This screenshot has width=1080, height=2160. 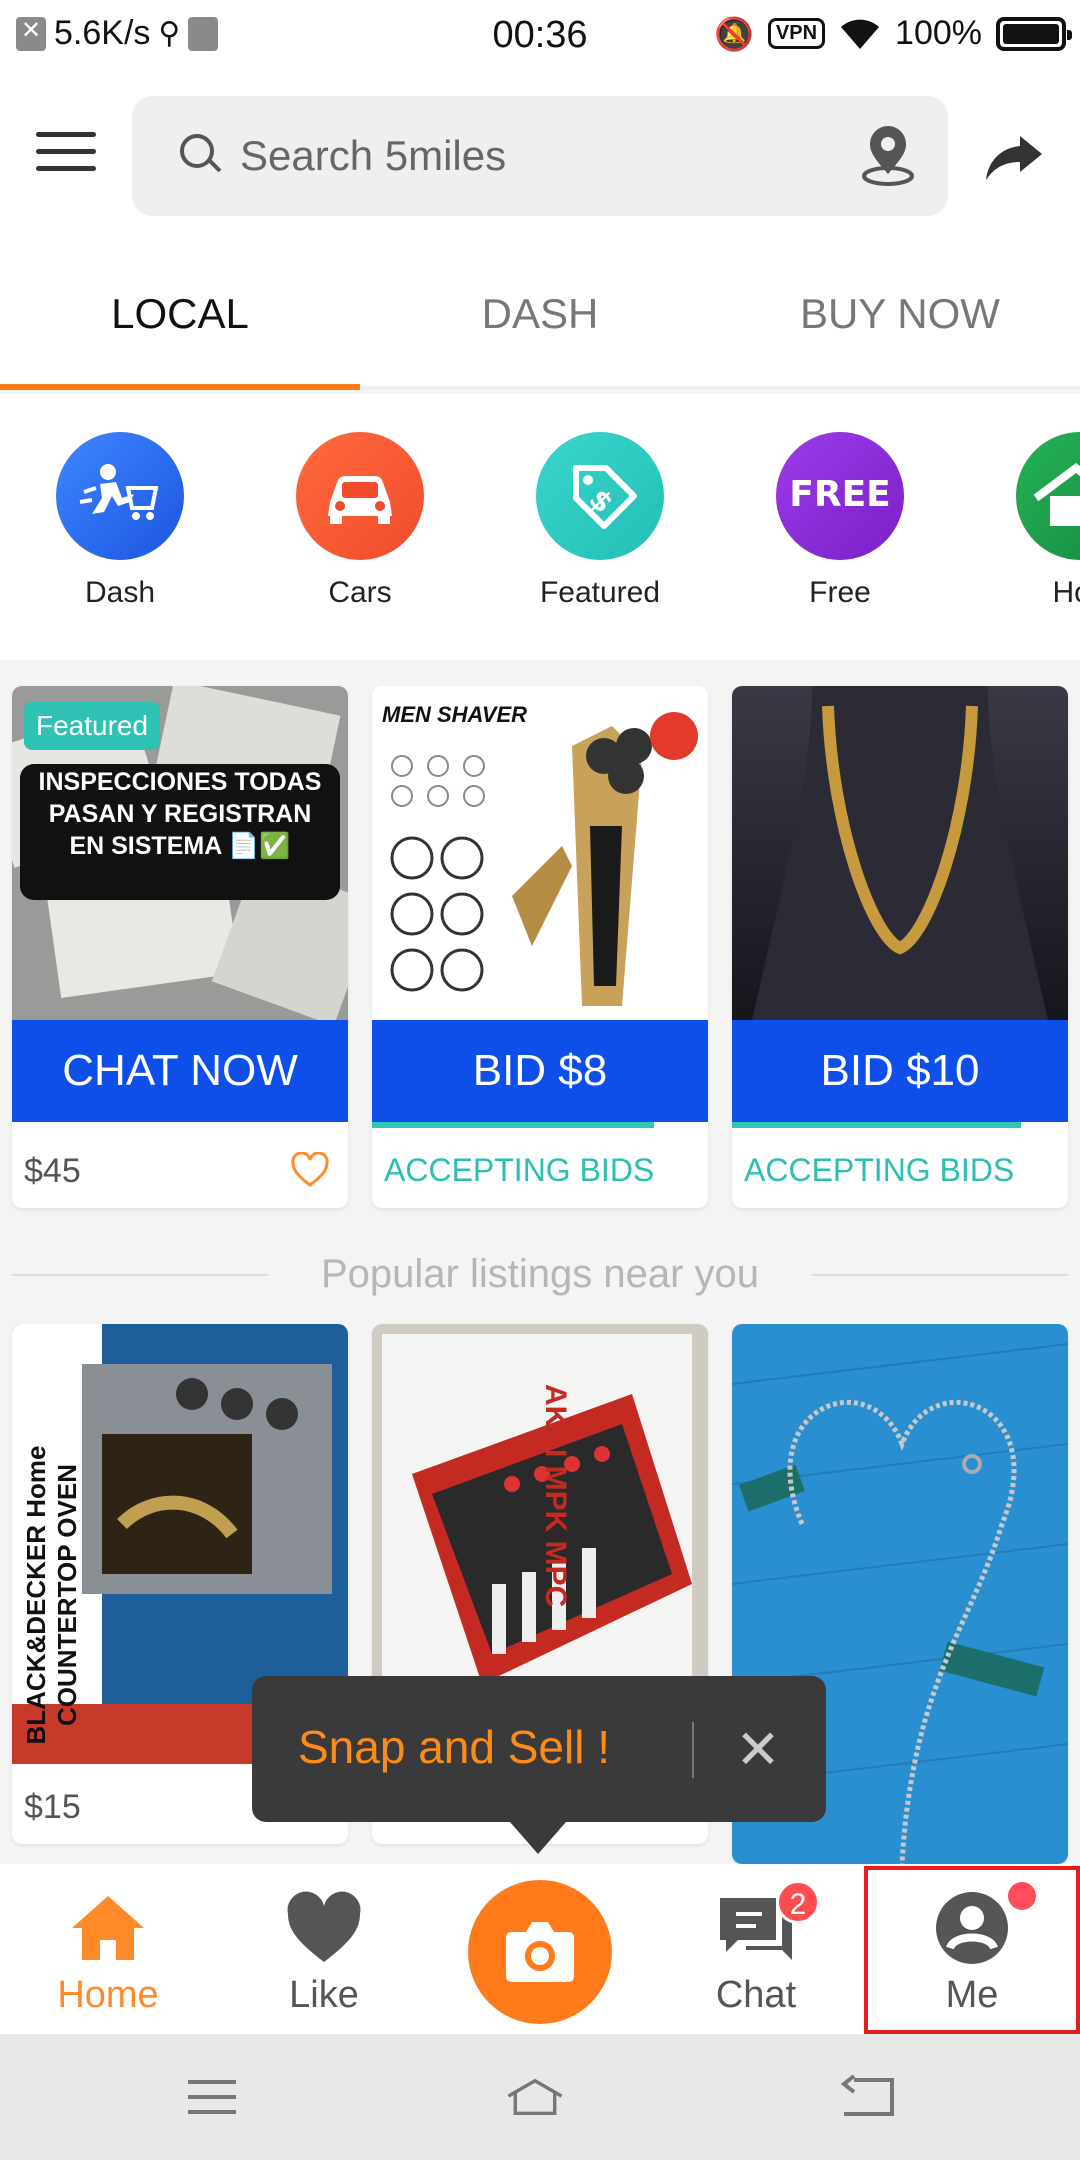 I want to click on recent-apps-icon, so click(x=212, y=2097).